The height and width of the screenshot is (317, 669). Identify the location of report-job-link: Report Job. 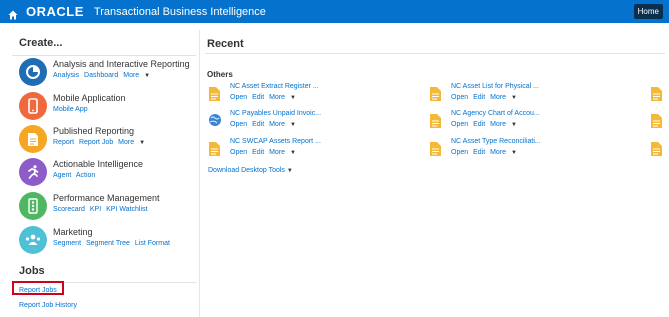
(96, 142).